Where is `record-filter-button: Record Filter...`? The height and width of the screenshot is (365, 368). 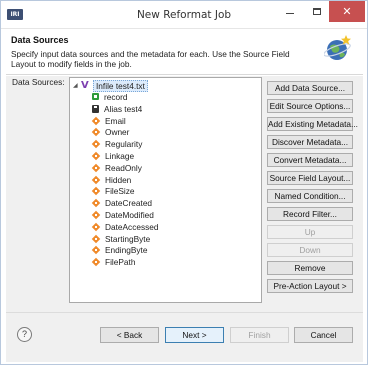 record-filter-button: Record Filter... is located at coordinates (310, 214).